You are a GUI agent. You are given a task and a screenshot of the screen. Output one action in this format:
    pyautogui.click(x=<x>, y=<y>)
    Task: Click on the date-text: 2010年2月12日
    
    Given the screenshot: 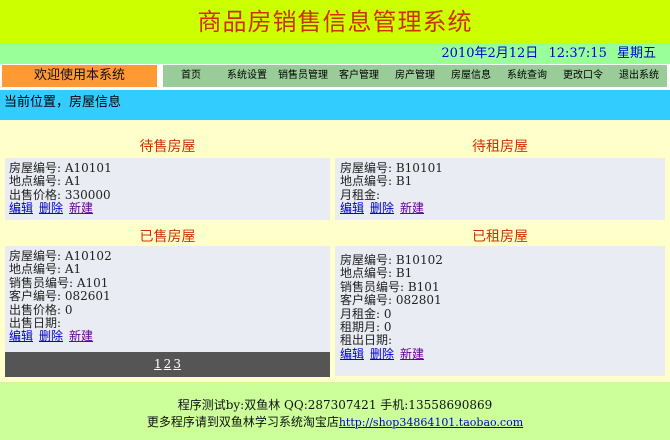 What is the action you would take?
    pyautogui.click(x=490, y=53)
    